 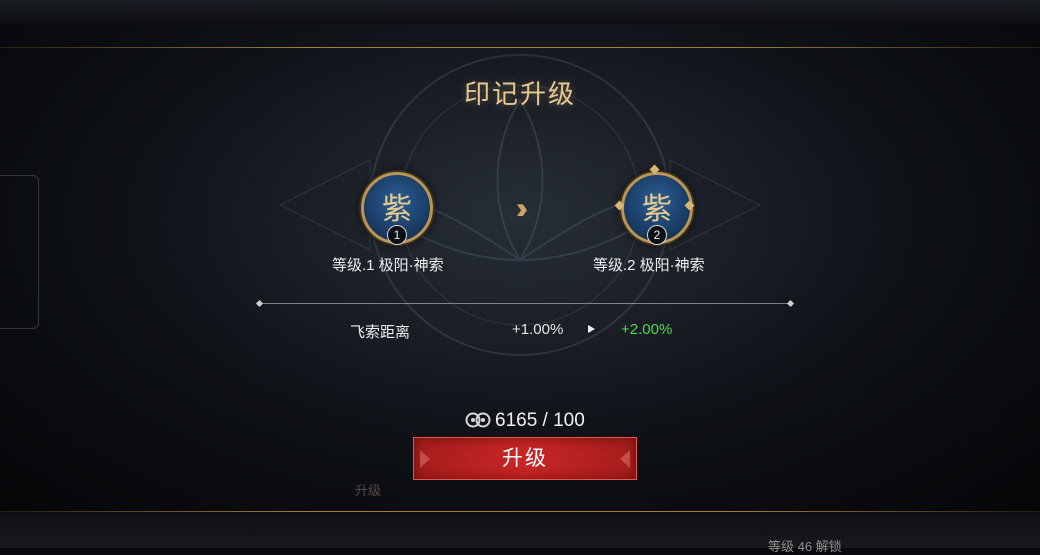 I want to click on cost-text: 6165 / 100, so click(x=540, y=420).